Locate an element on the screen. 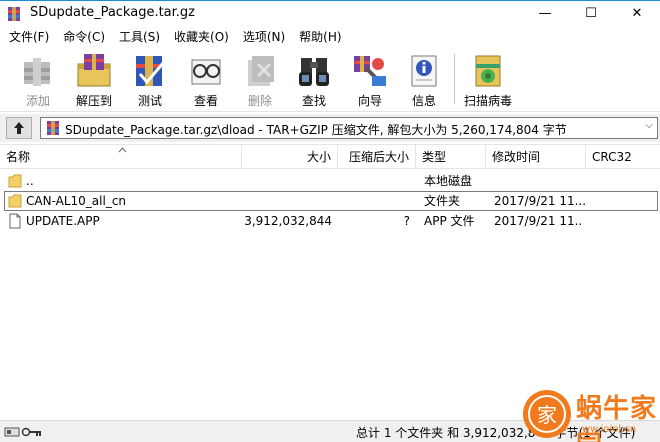  find-button: 查找 is located at coordinates (314, 80).